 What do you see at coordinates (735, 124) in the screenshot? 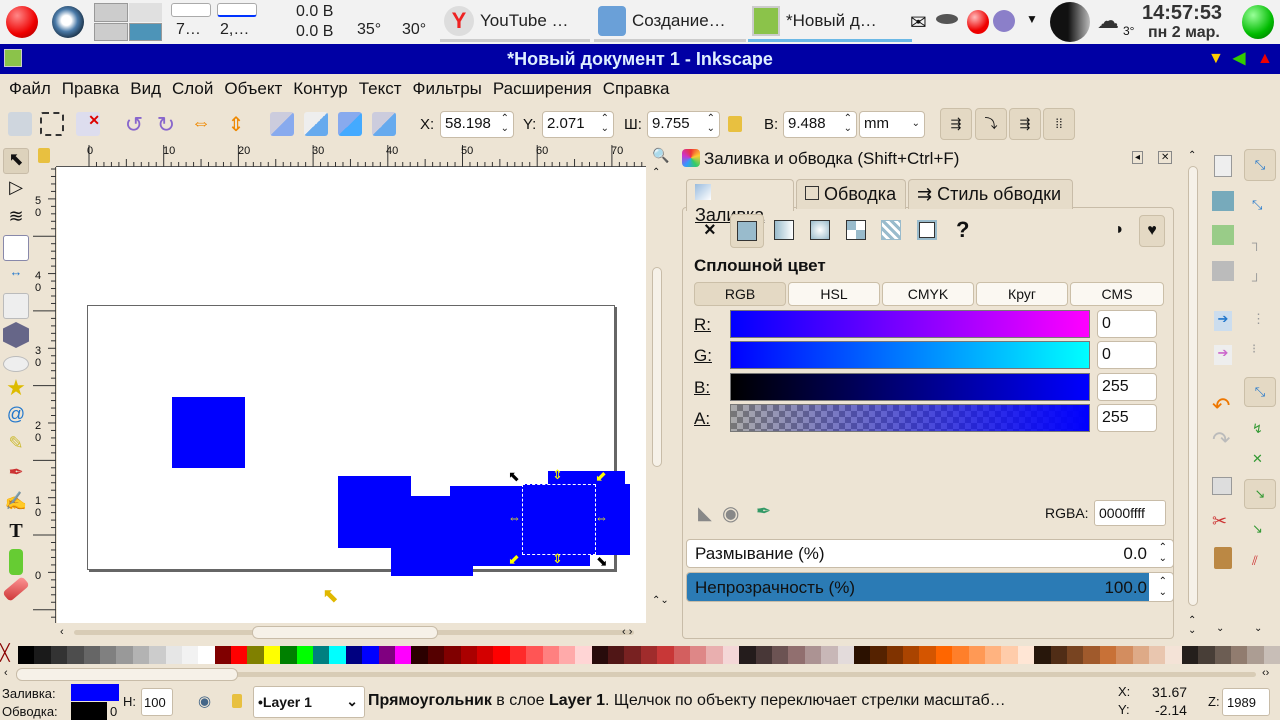
I see `lock-icon` at bounding box center [735, 124].